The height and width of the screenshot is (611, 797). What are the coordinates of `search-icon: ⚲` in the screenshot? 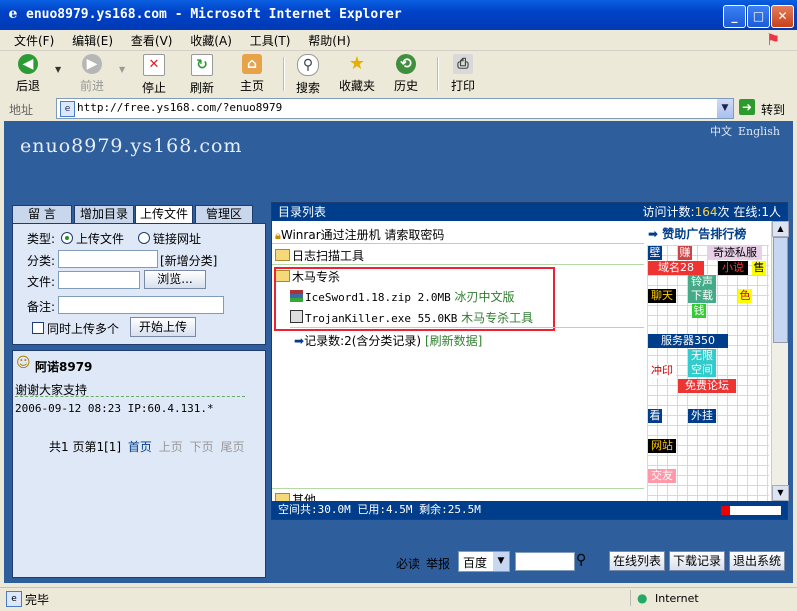 It's located at (581, 560).